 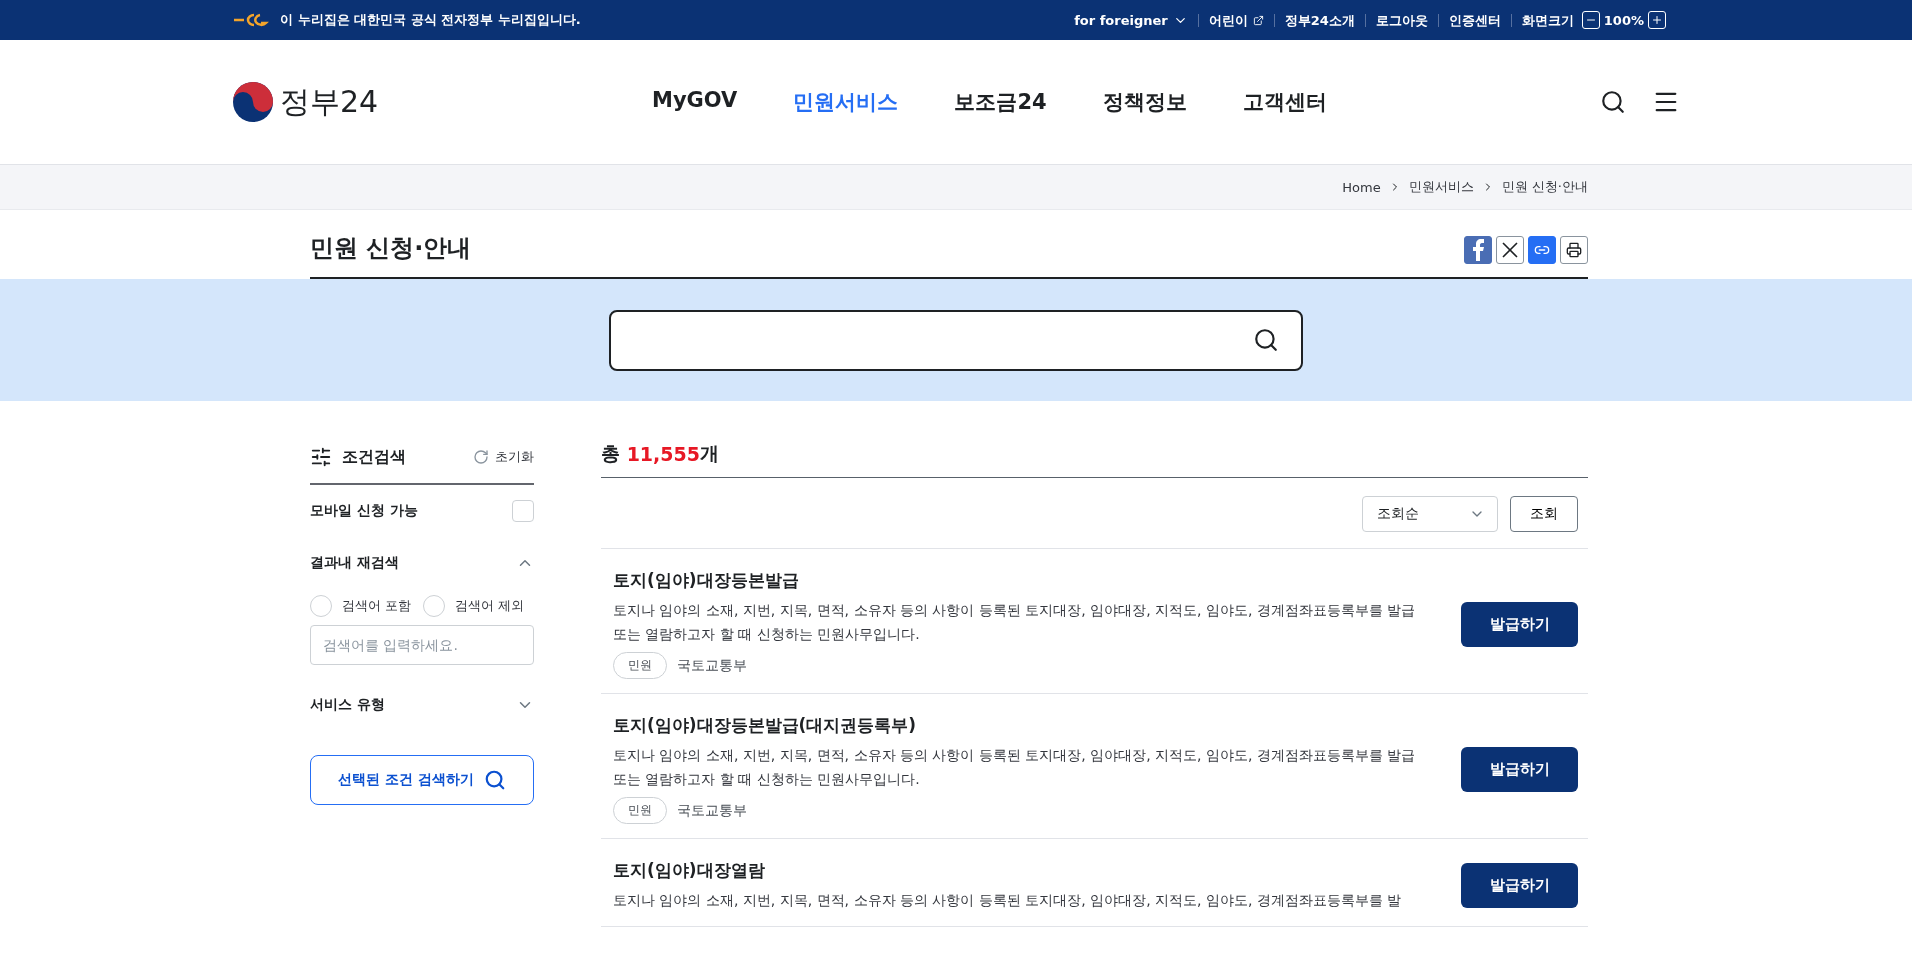 I want to click on section-label: 서비스 유형, so click(x=347, y=705).